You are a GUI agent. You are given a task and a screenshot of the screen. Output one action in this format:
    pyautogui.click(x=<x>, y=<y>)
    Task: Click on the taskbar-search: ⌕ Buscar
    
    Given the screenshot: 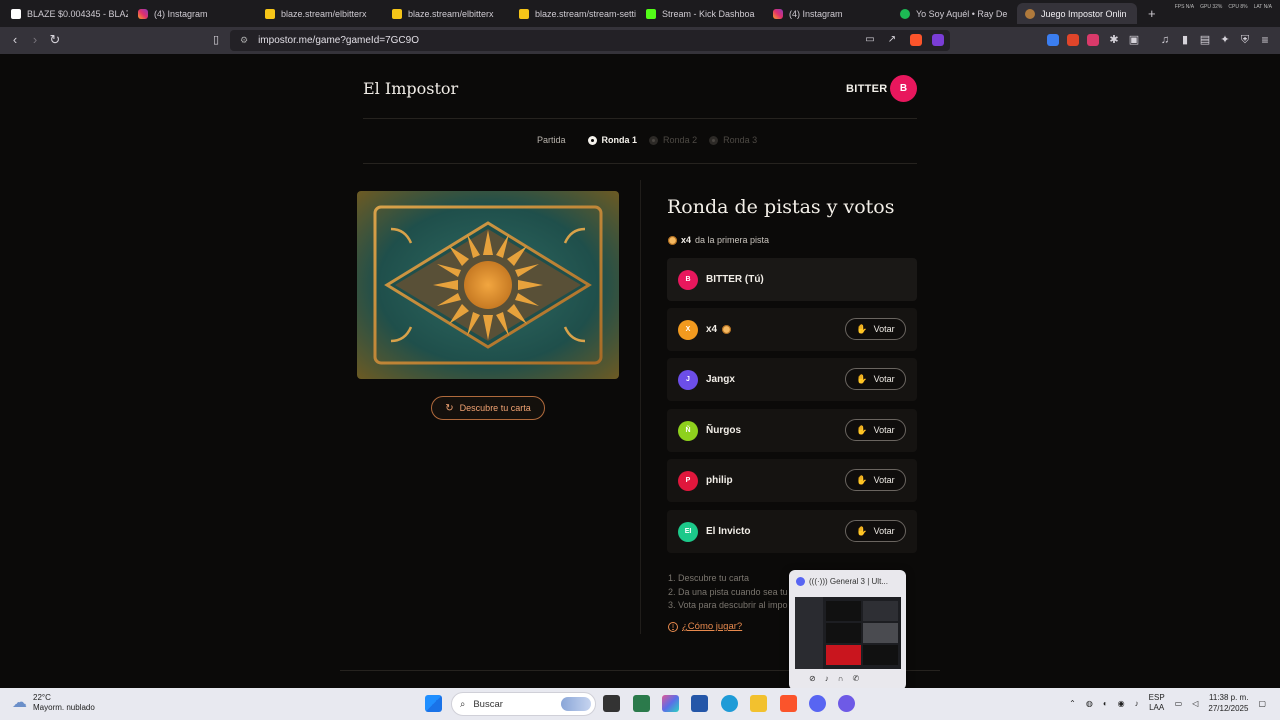 What is the action you would take?
    pyautogui.click(x=523, y=704)
    